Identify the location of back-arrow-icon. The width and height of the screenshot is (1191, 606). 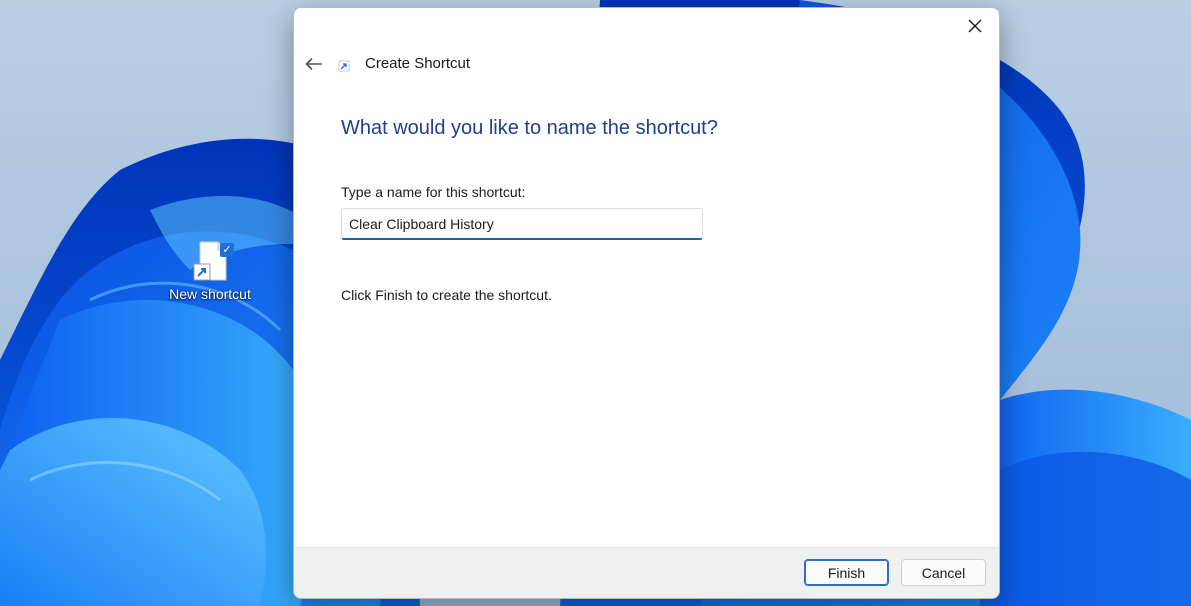
(313, 64).